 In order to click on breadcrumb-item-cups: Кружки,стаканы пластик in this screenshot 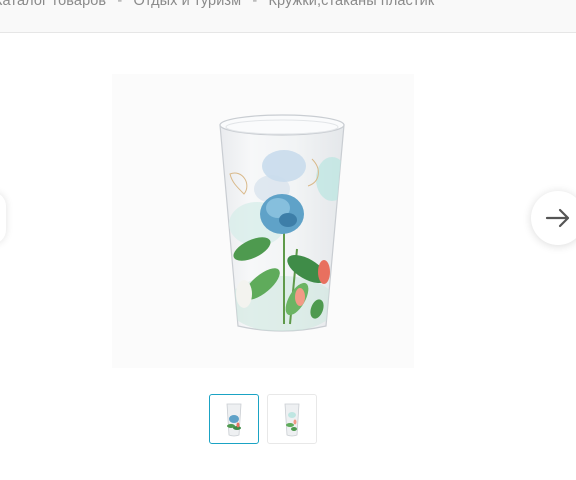, I will do `click(351, 4)`.